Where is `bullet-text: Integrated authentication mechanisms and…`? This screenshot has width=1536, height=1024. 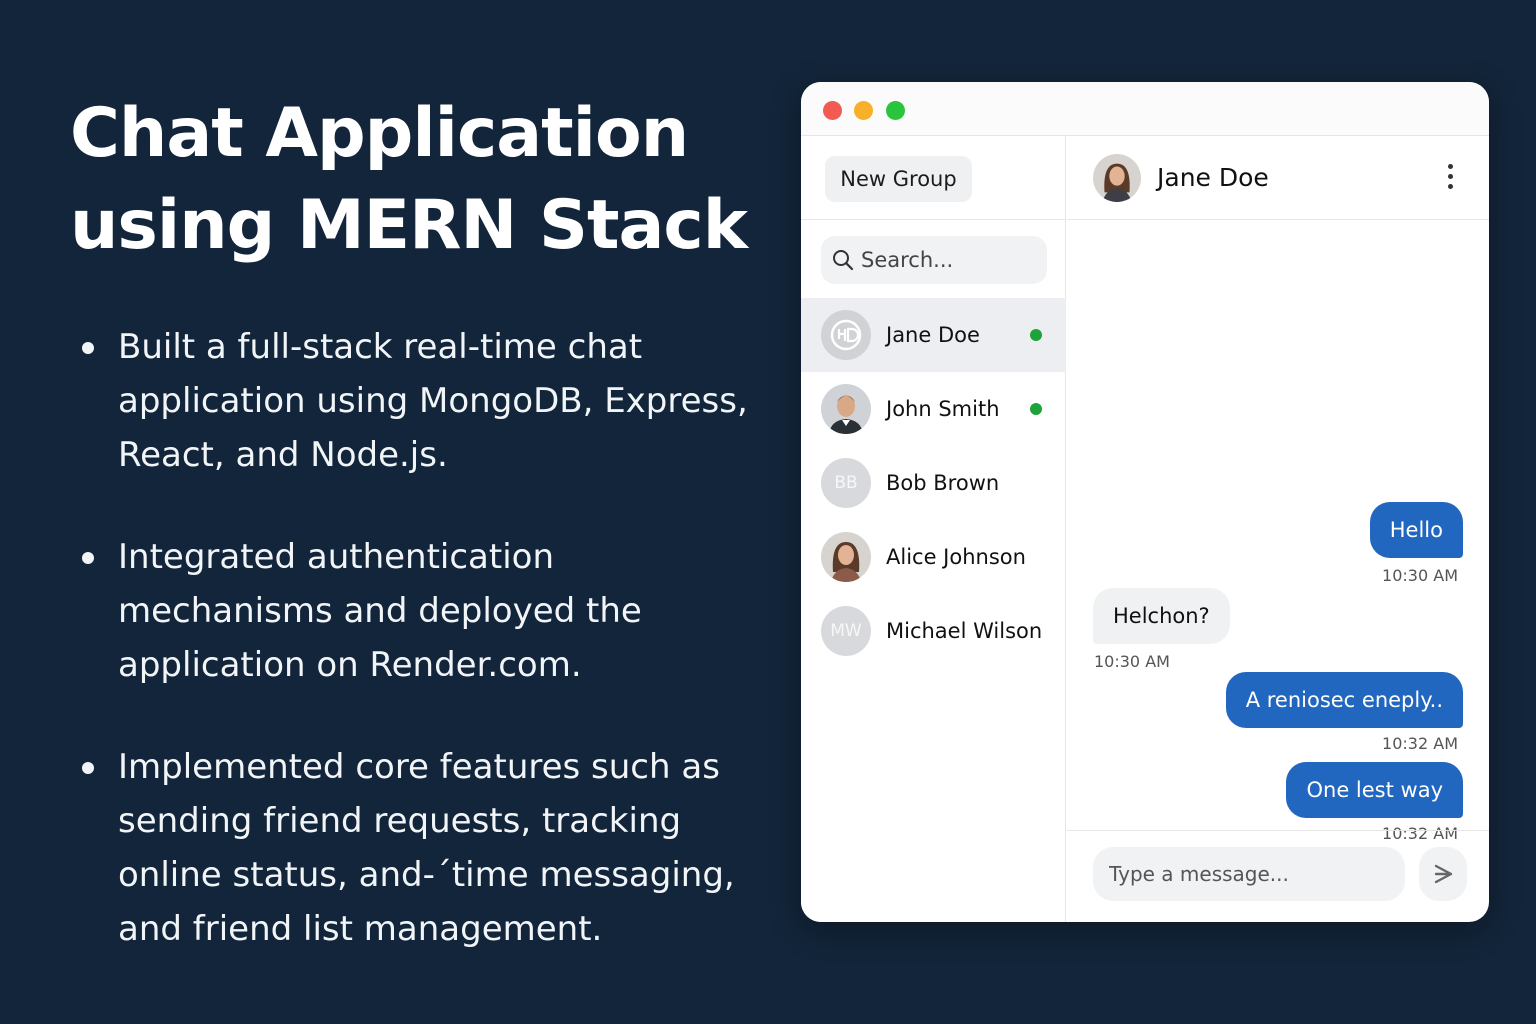 bullet-text: Integrated authentication mechanisms and… is located at coordinates (380, 611).